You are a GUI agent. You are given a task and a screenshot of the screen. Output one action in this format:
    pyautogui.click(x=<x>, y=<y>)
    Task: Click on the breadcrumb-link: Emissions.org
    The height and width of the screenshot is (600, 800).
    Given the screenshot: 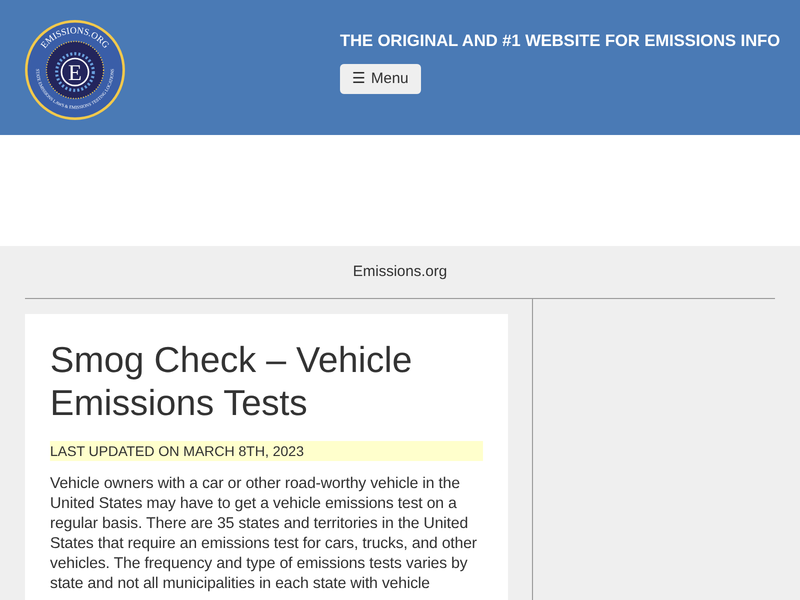 What is the action you would take?
    pyautogui.click(x=400, y=272)
    